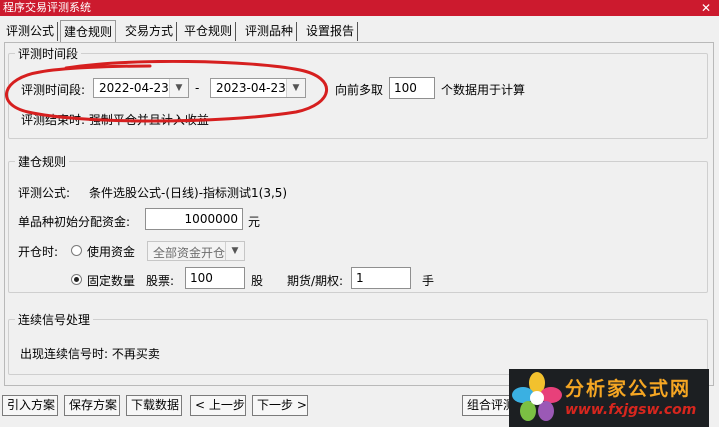 Image resolution: width=719 pixels, height=427 pixels. Describe the element at coordinates (197, 88) in the screenshot. I see `date-dash: -` at that location.